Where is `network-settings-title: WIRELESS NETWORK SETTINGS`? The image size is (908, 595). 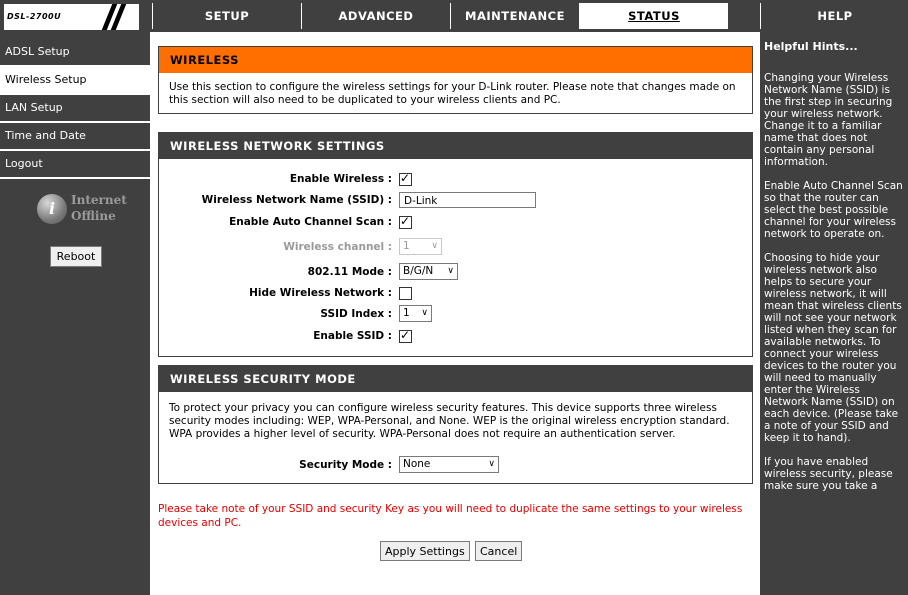 network-settings-title: WIRELESS NETWORK SETTINGS is located at coordinates (455, 146).